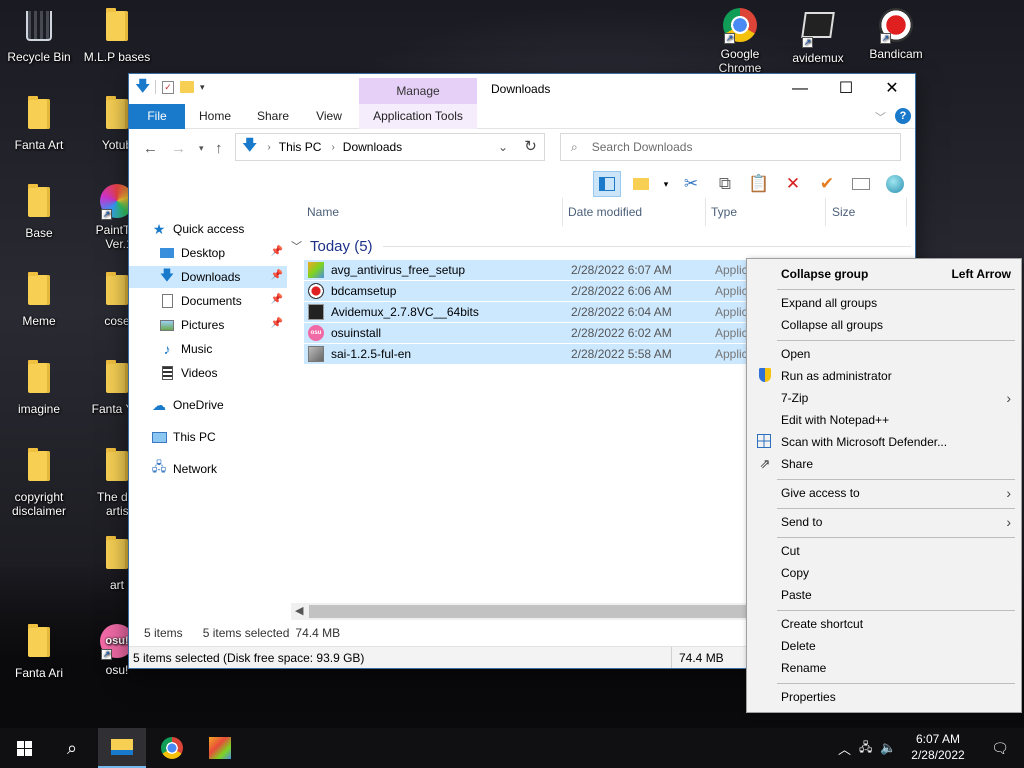 Image resolution: width=1024 pixels, height=768 pixels. I want to click on recent-locations-chevron-icon: ▾, so click(201, 148).